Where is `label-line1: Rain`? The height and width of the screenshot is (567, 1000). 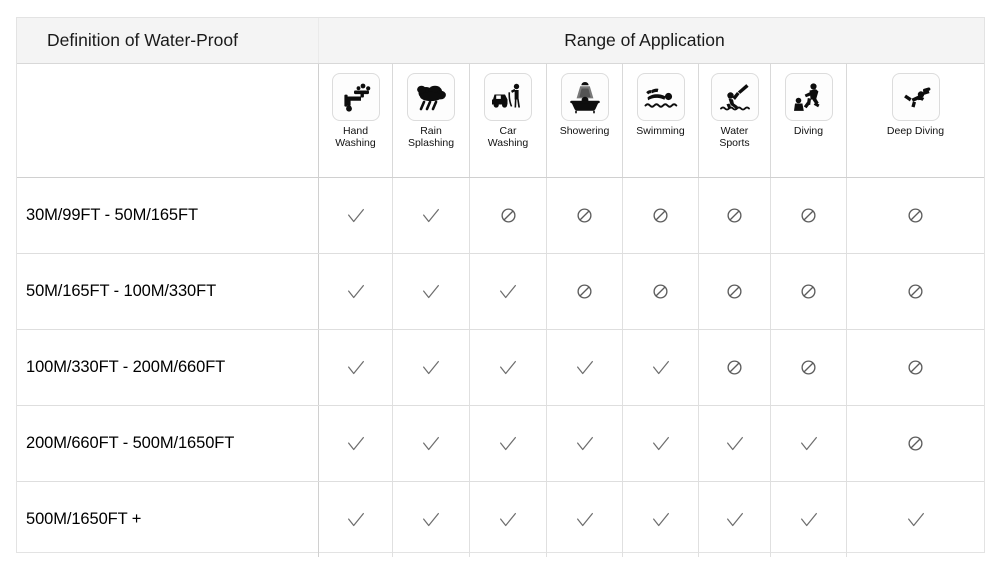 label-line1: Rain is located at coordinates (431, 131).